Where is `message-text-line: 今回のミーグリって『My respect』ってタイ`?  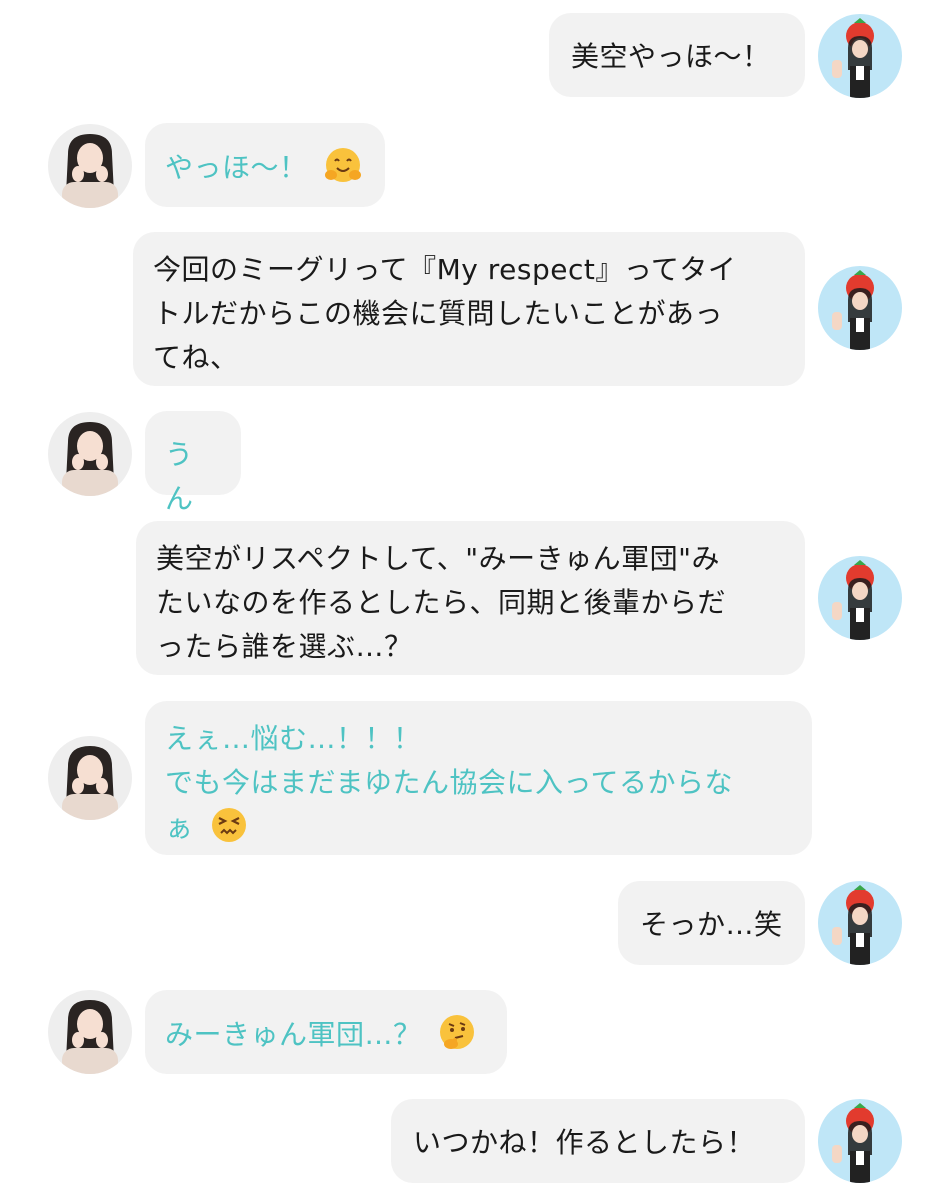 message-text-line: 今回のミーグリって『My respect』ってタイ is located at coordinates (445, 269).